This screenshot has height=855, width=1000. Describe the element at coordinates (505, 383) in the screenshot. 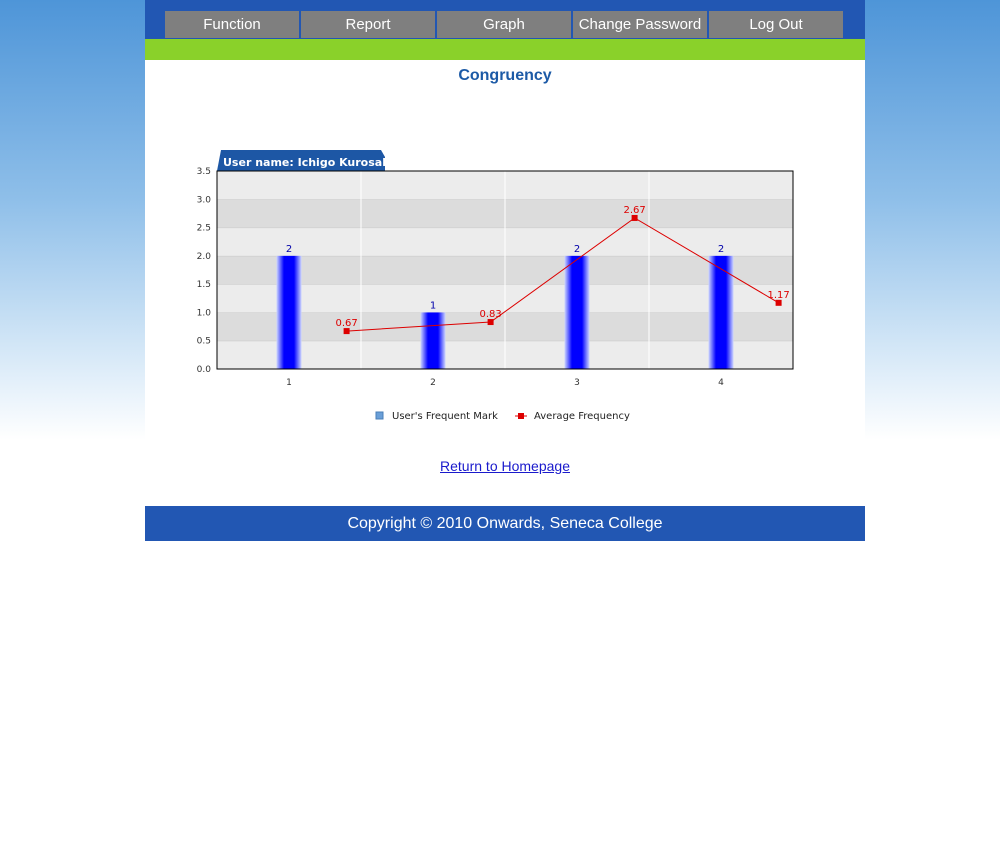

I see `x-axis-ticks: 1 2 3 4` at that location.